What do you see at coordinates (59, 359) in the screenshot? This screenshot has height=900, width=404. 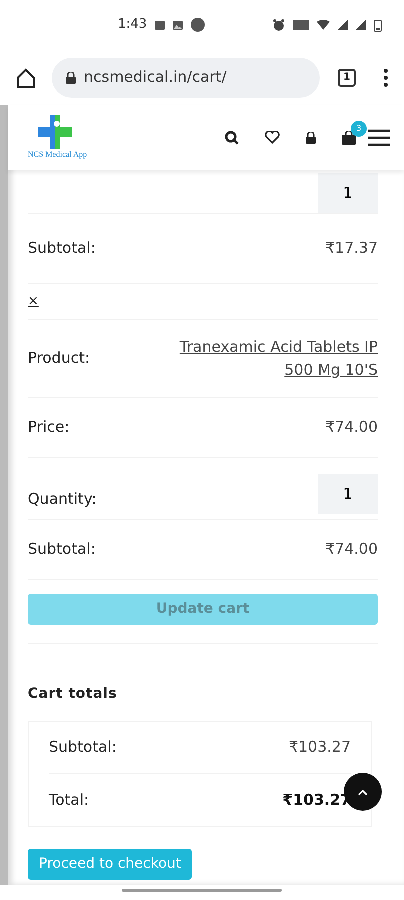 I see `row-label: Product:` at bounding box center [59, 359].